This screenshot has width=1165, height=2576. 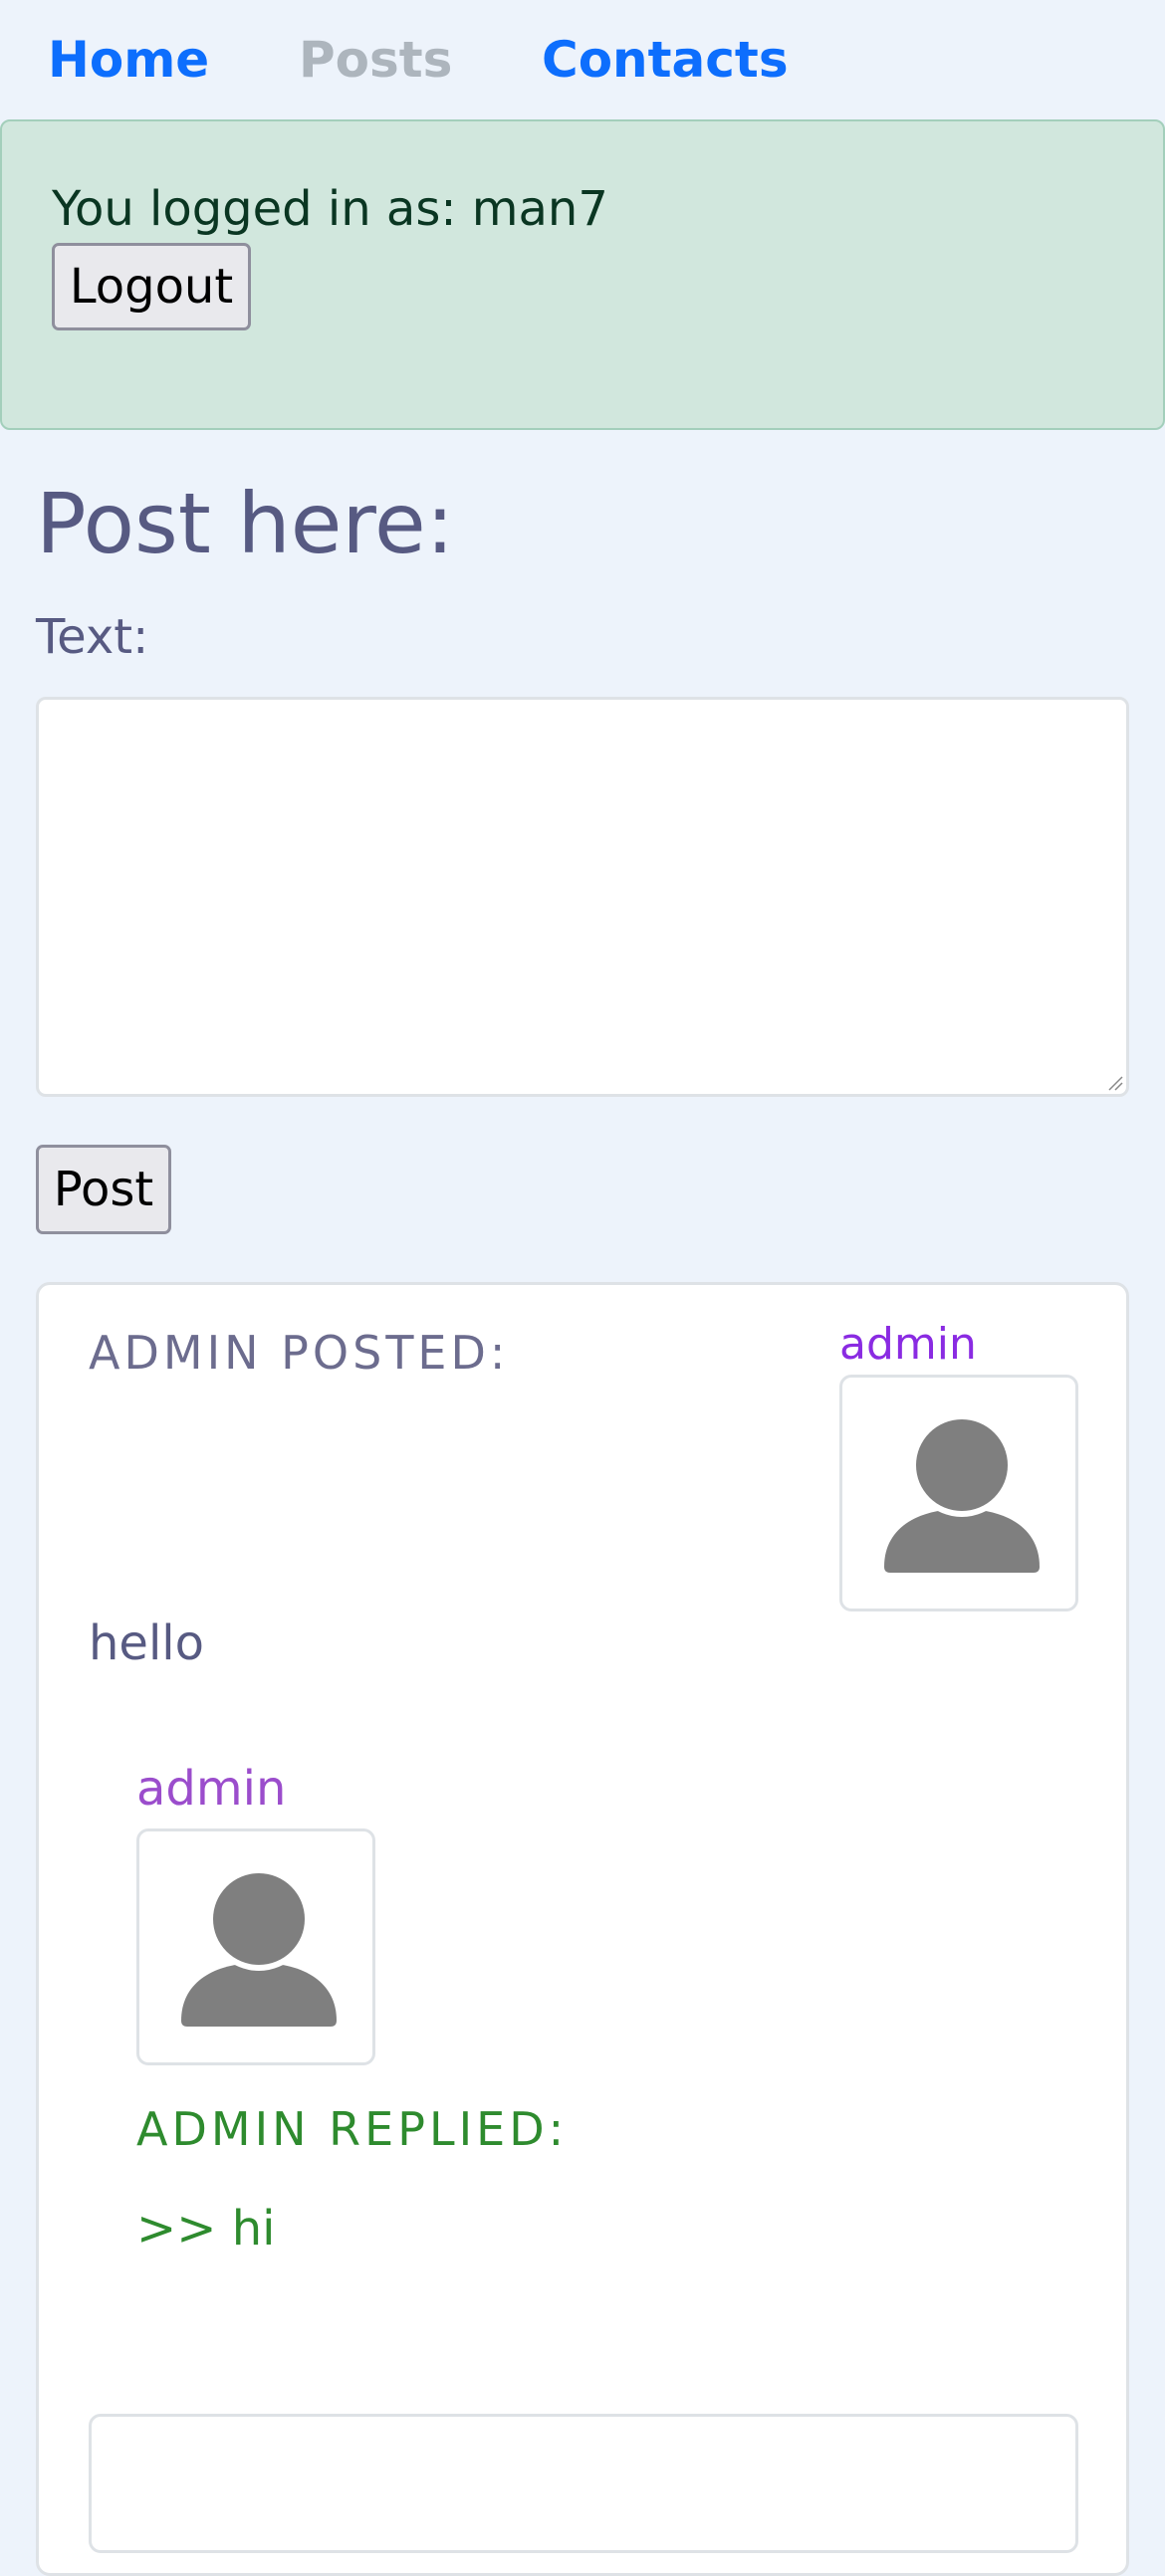 What do you see at coordinates (147, 1643) in the screenshot?
I see `post-body: hello` at bounding box center [147, 1643].